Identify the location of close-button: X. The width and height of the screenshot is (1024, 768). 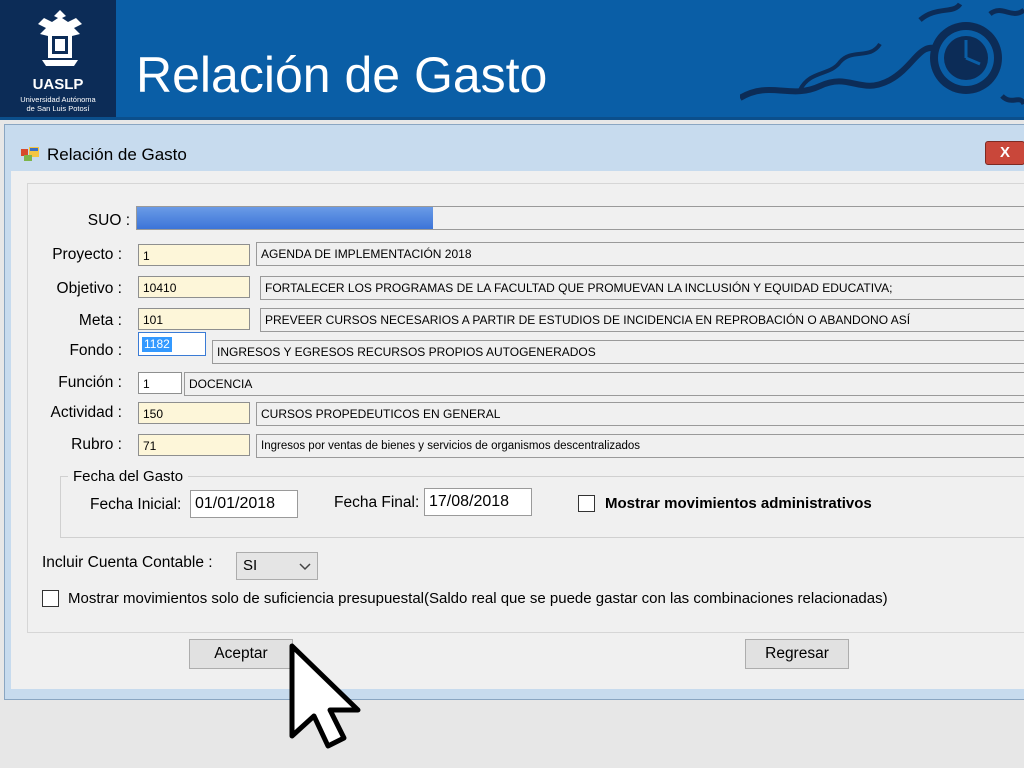
(1004, 153).